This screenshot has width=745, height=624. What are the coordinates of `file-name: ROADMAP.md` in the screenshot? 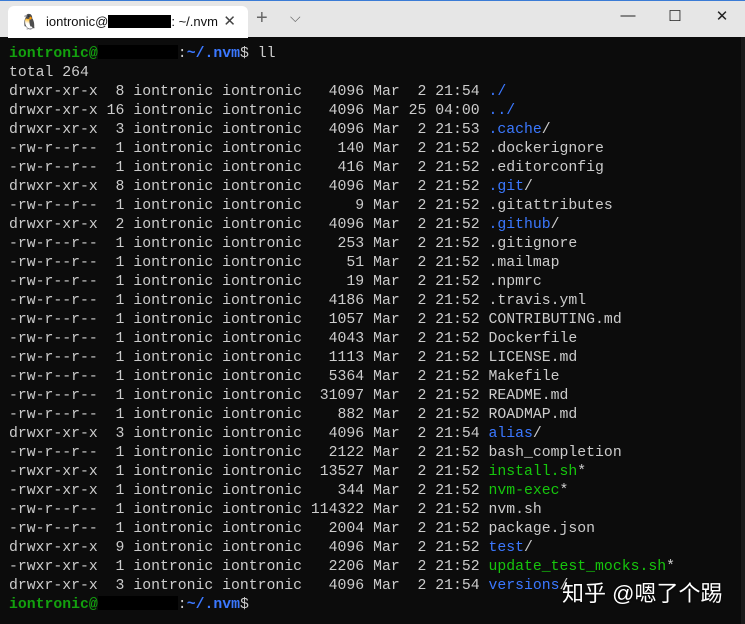 It's located at (533, 415).